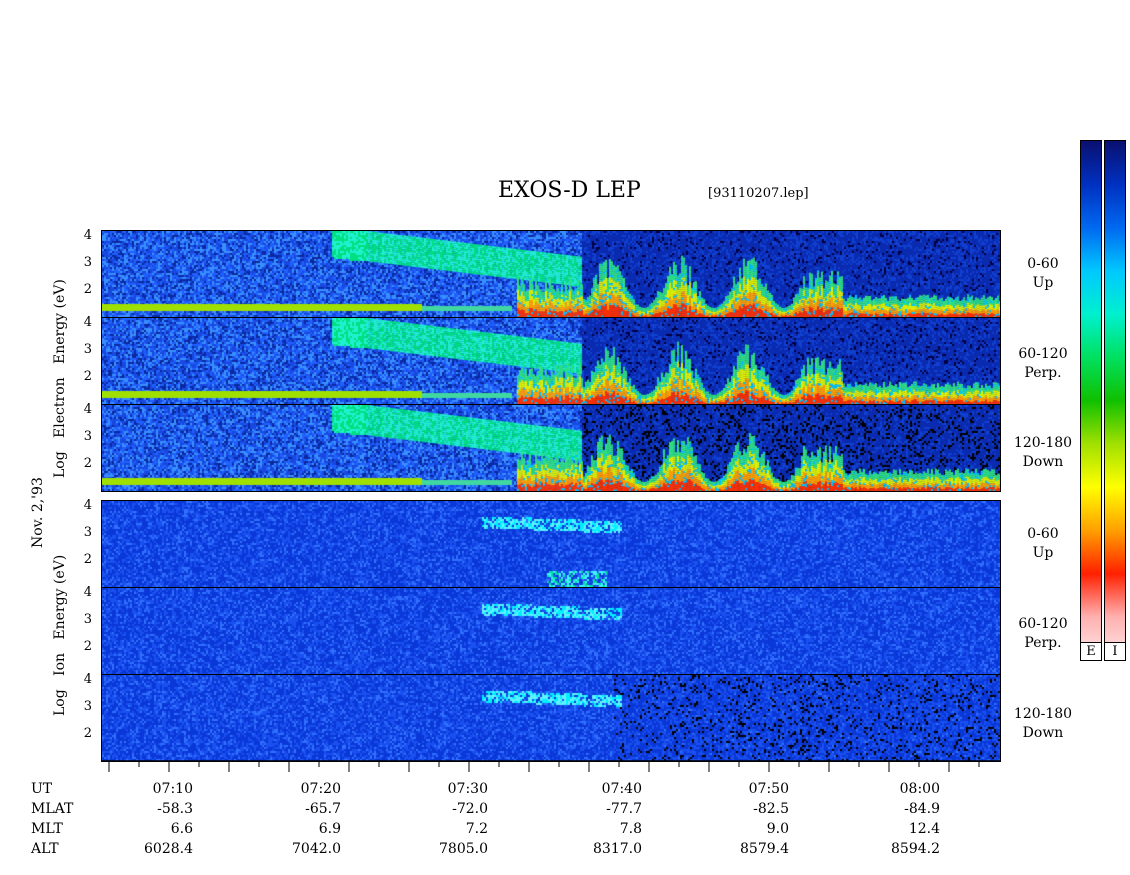  I want to click on spectrogram-panel-ion-down, so click(551, 718).